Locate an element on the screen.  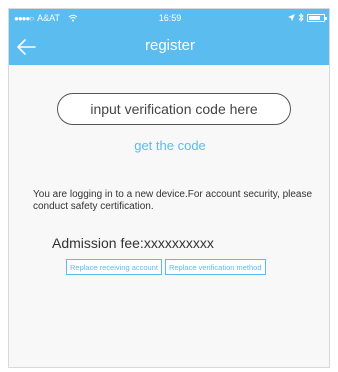
bluetooth-icon is located at coordinates (301, 17).